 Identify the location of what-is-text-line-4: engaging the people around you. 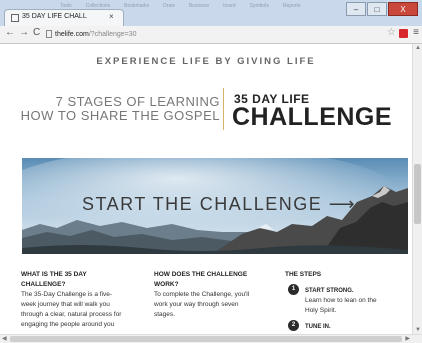
(68, 324).